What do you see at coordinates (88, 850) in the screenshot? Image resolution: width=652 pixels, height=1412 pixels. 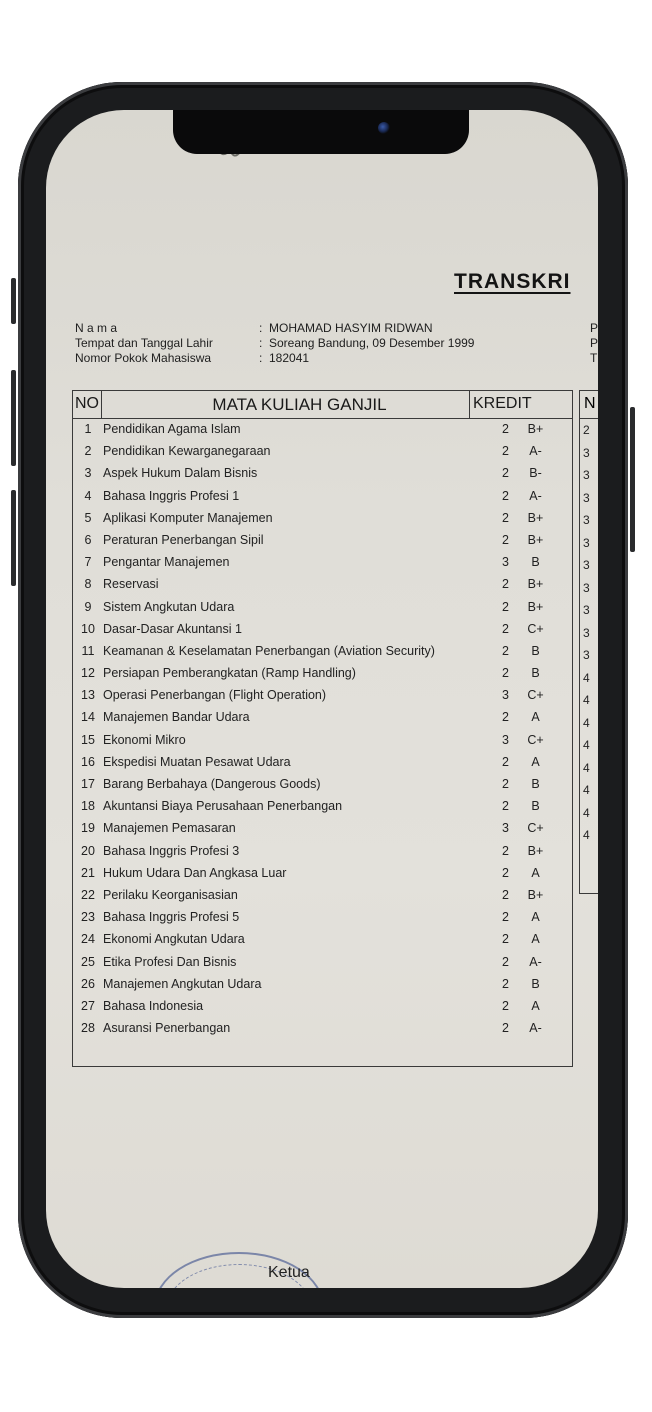 I see `cell-no: 20` at bounding box center [88, 850].